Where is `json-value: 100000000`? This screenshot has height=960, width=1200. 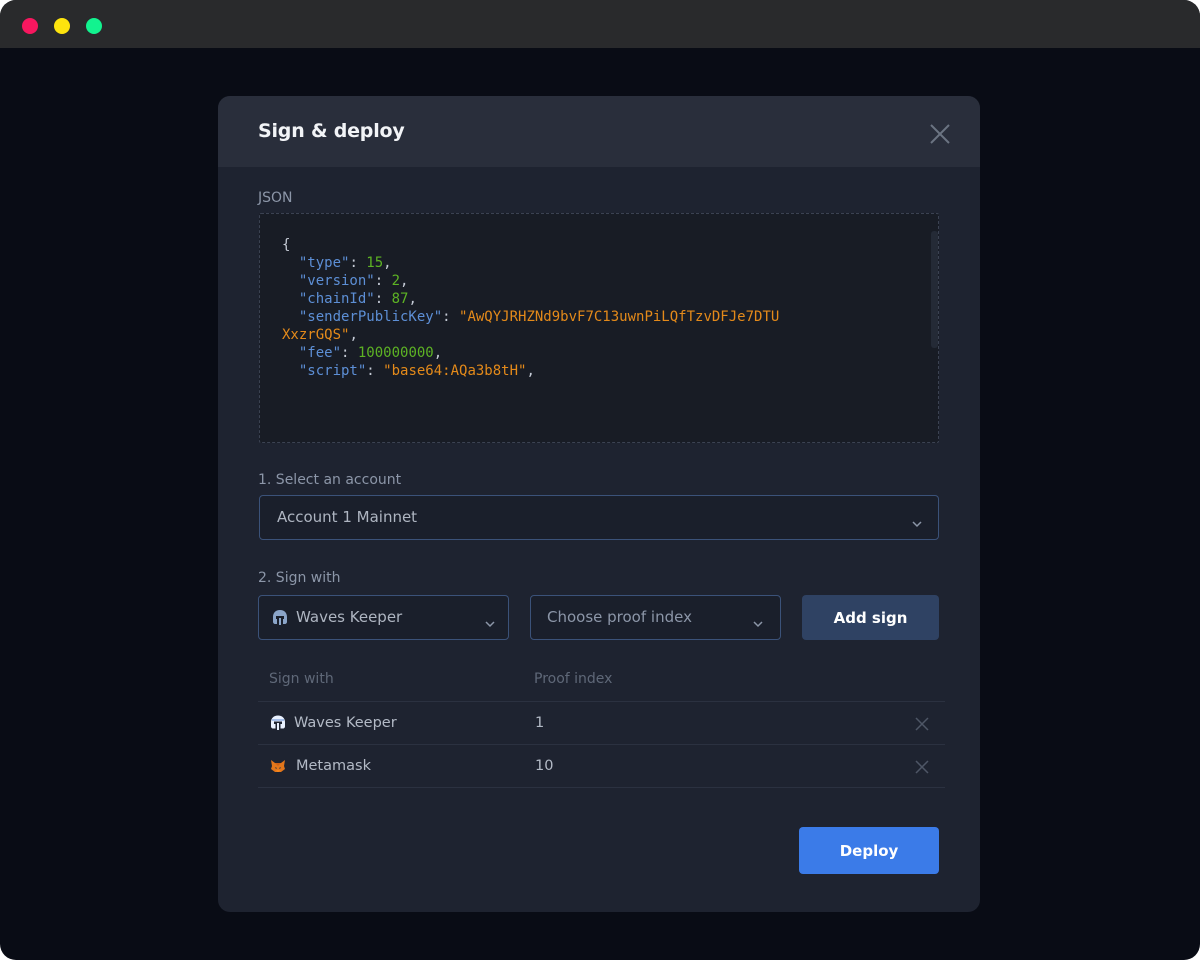 json-value: 100000000 is located at coordinates (395, 353).